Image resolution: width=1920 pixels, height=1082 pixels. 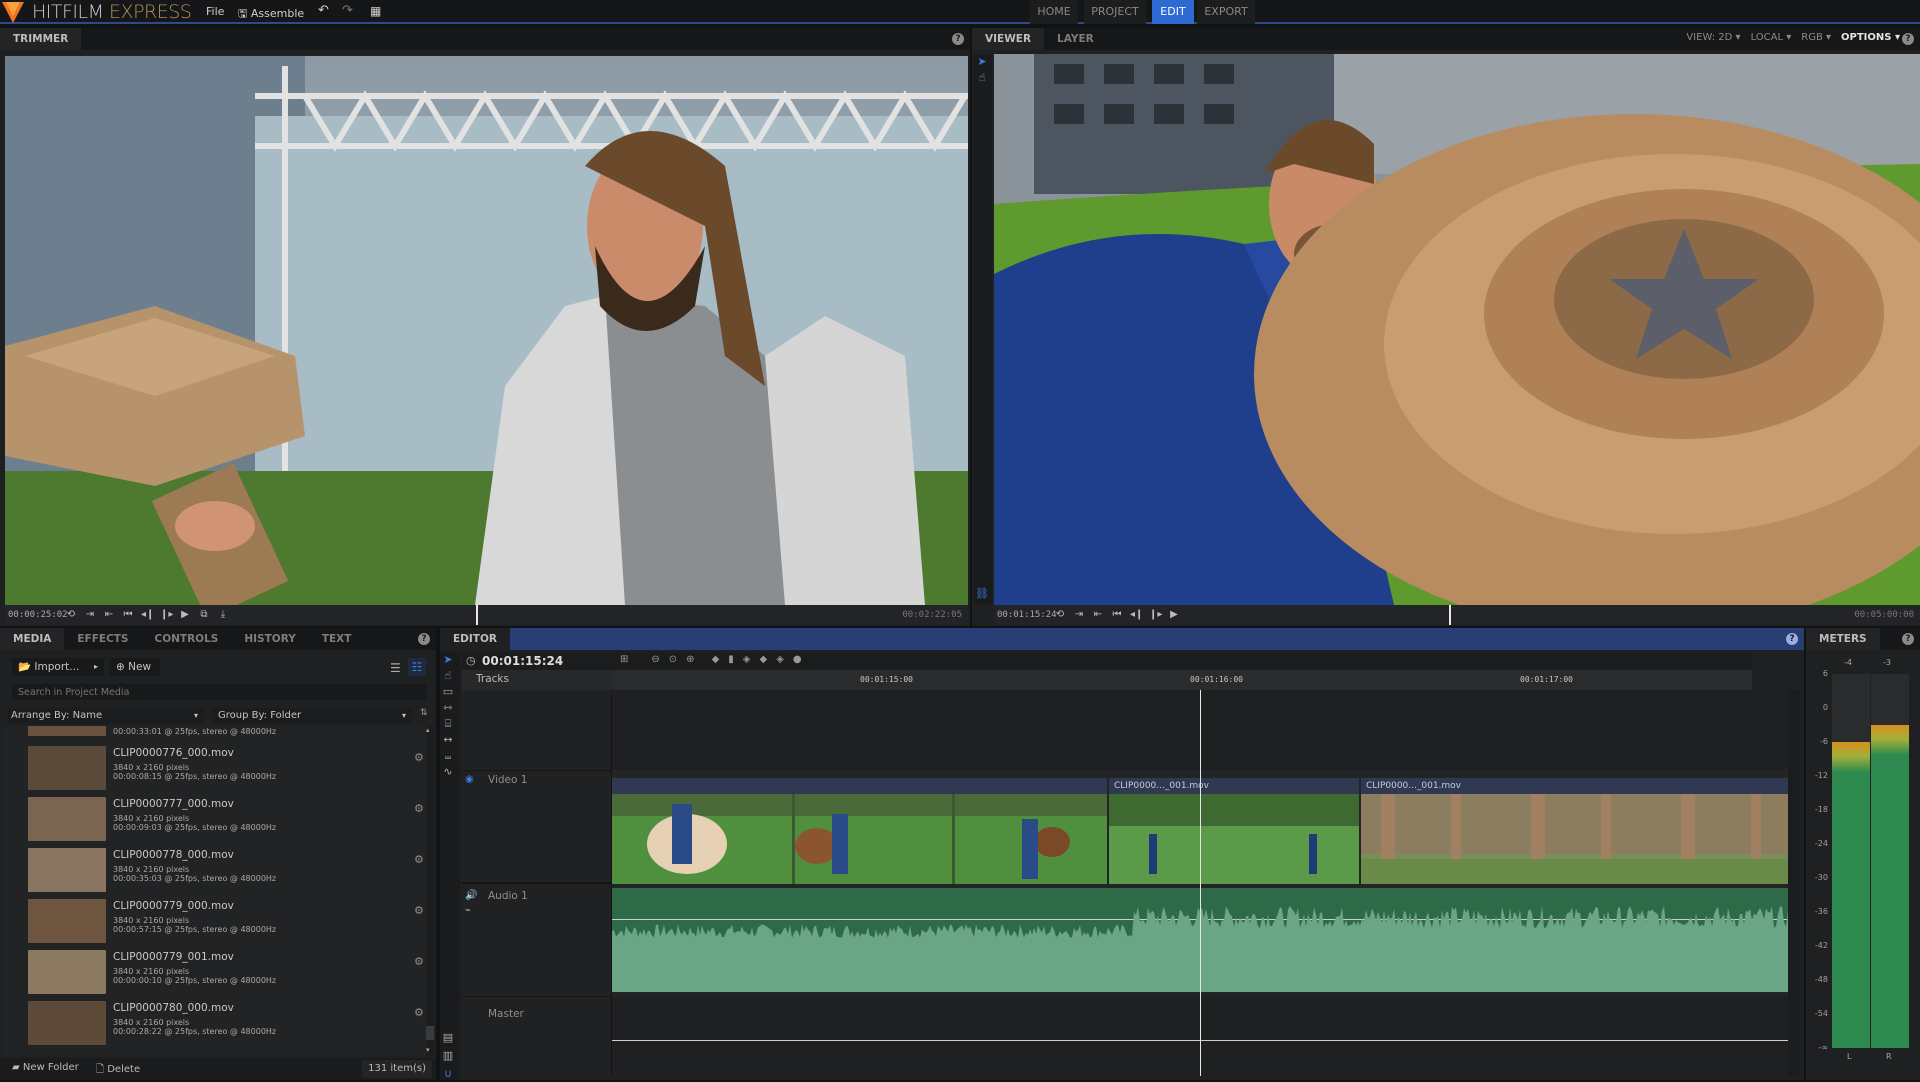 I want to click on next-edit-icon: ⊕, so click(x=690, y=659).